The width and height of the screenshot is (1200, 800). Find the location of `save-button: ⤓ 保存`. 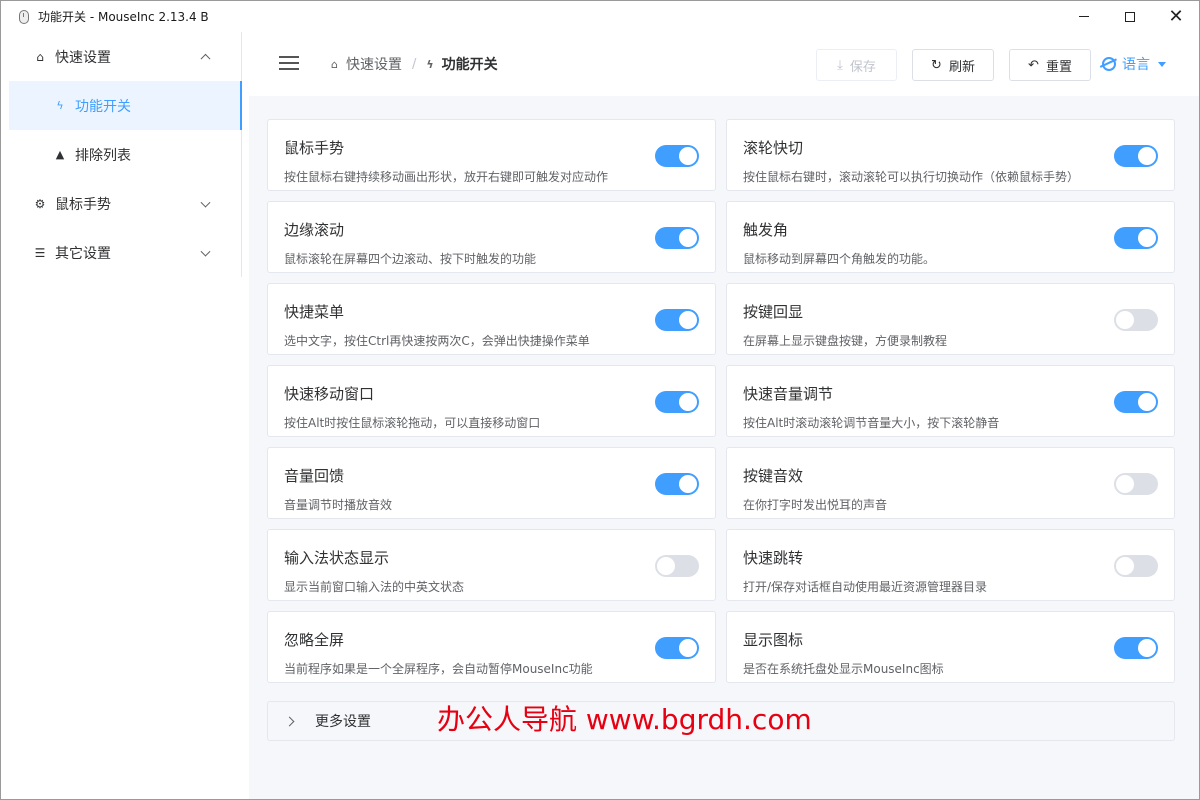

save-button: ⤓ 保存 is located at coordinates (856, 65).